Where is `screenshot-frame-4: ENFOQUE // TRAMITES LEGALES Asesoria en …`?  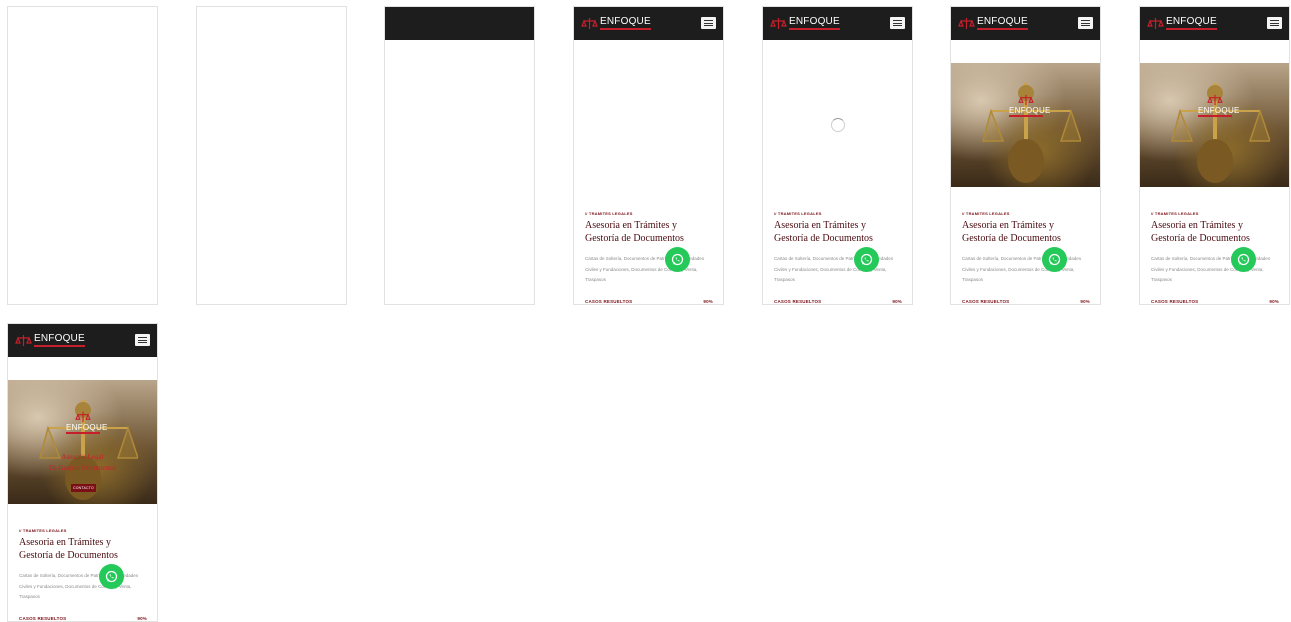 screenshot-frame-4: ENFOQUE // TRAMITES LEGALES Asesoria en … is located at coordinates (648, 155).